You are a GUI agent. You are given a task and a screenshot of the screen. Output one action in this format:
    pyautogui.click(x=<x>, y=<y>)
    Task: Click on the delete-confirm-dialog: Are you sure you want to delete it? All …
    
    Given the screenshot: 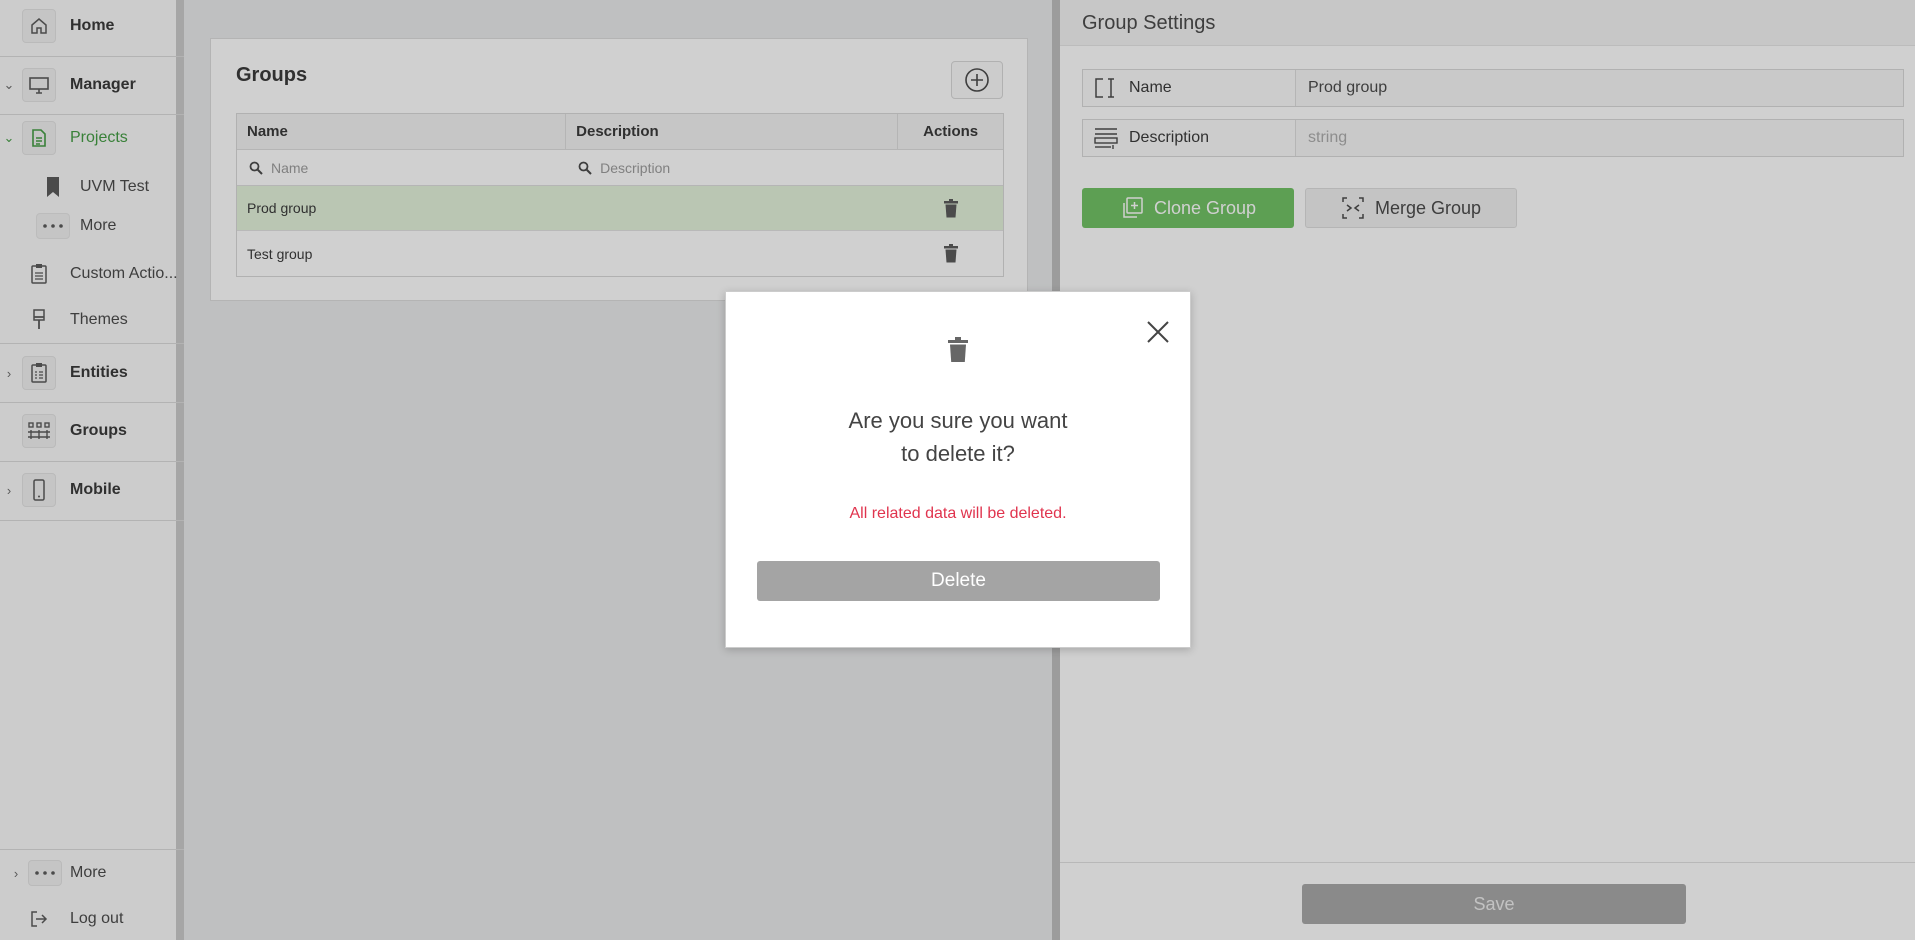 What is the action you would take?
    pyautogui.click(x=958, y=469)
    